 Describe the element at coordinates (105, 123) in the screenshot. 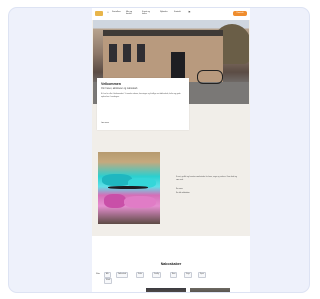

I see `read-more-link: Læs mere` at that location.